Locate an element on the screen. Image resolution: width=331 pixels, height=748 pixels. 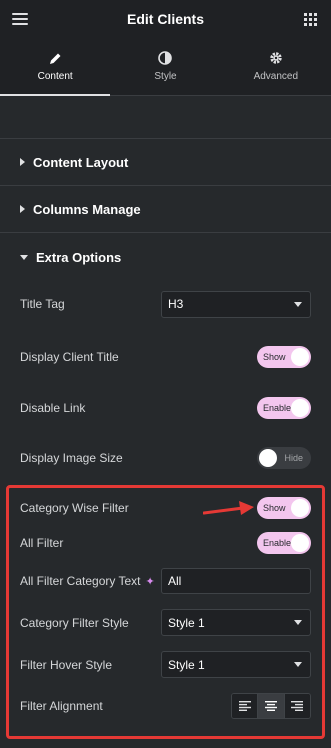
filter-hover-style-row: Filter Hover Style Style 1 is located at coordinates (165, 664).